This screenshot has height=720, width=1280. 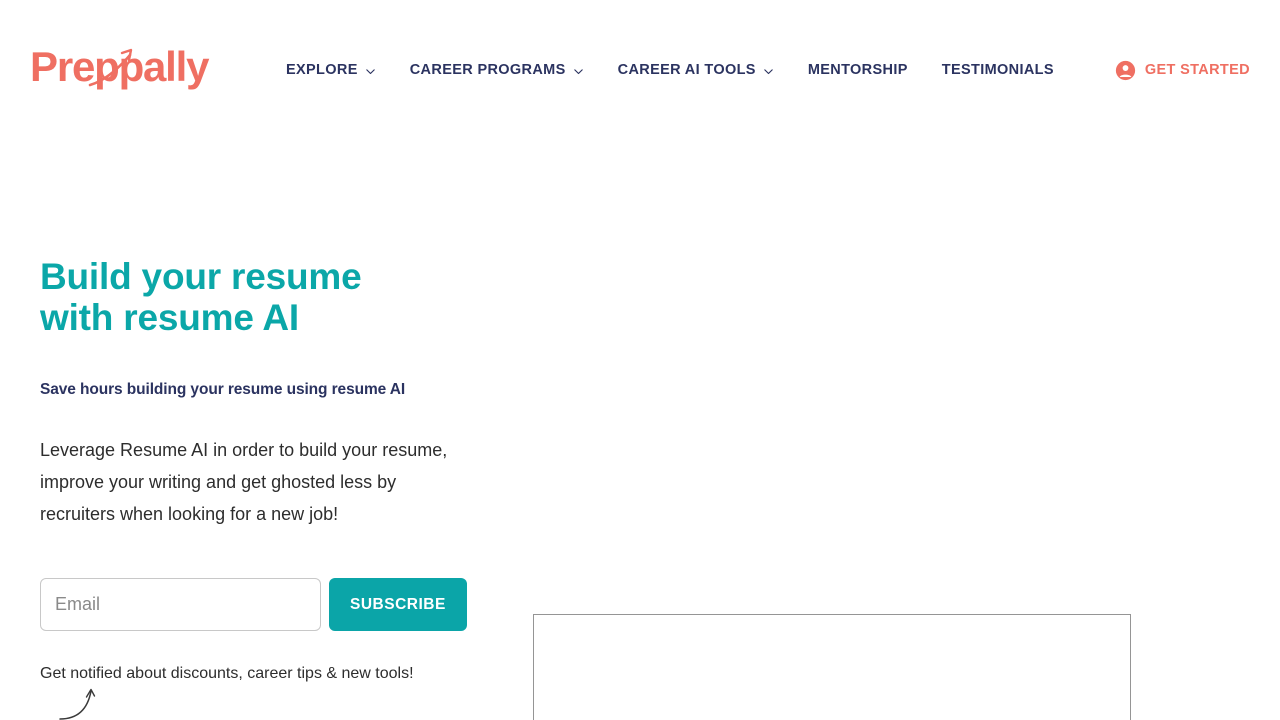 I want to click on preppally-wordmark-icon: Preppally, so click(x=120, y=66).